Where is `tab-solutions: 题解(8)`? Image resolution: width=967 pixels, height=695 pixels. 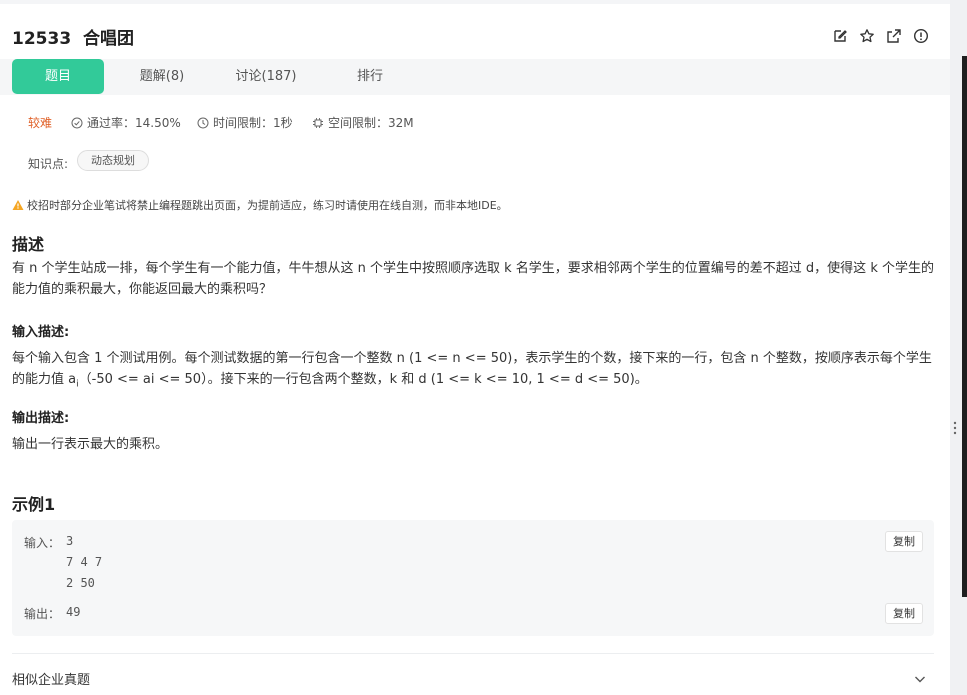 tab-solutions: 题解(8) is located at coordinates (162, 76).